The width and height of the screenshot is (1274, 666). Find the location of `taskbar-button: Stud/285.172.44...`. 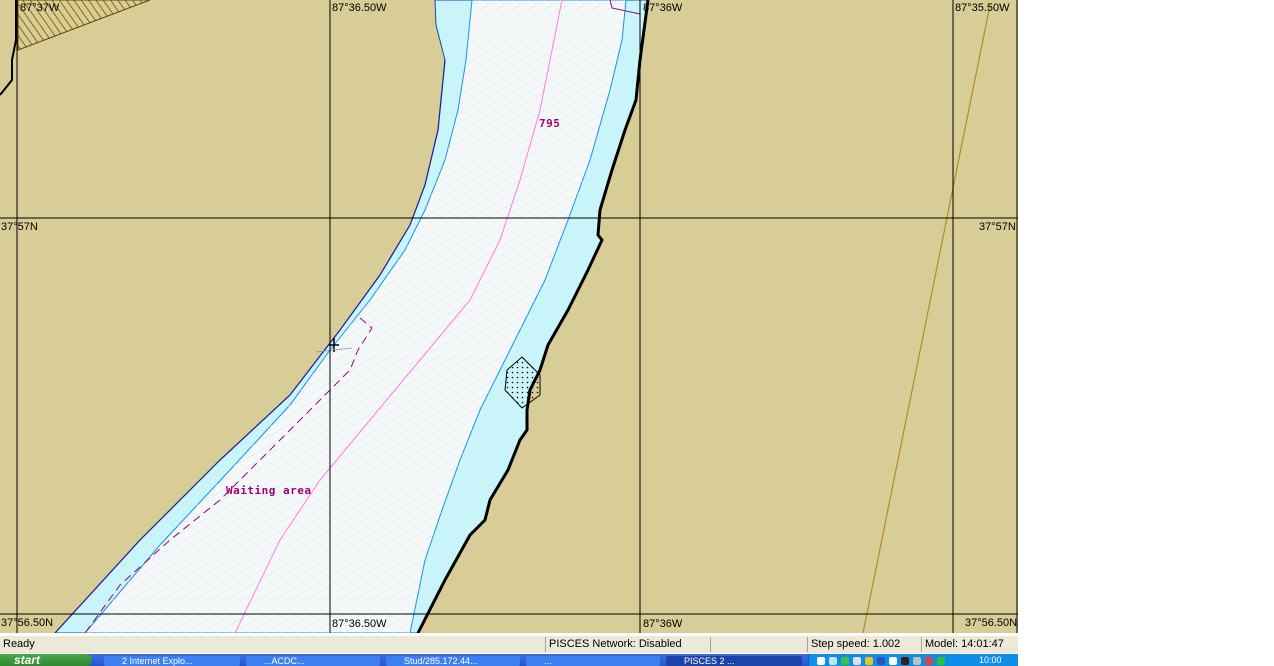

taskbar-button: Stud/285.172.44... is located at coordinates (453, 661).